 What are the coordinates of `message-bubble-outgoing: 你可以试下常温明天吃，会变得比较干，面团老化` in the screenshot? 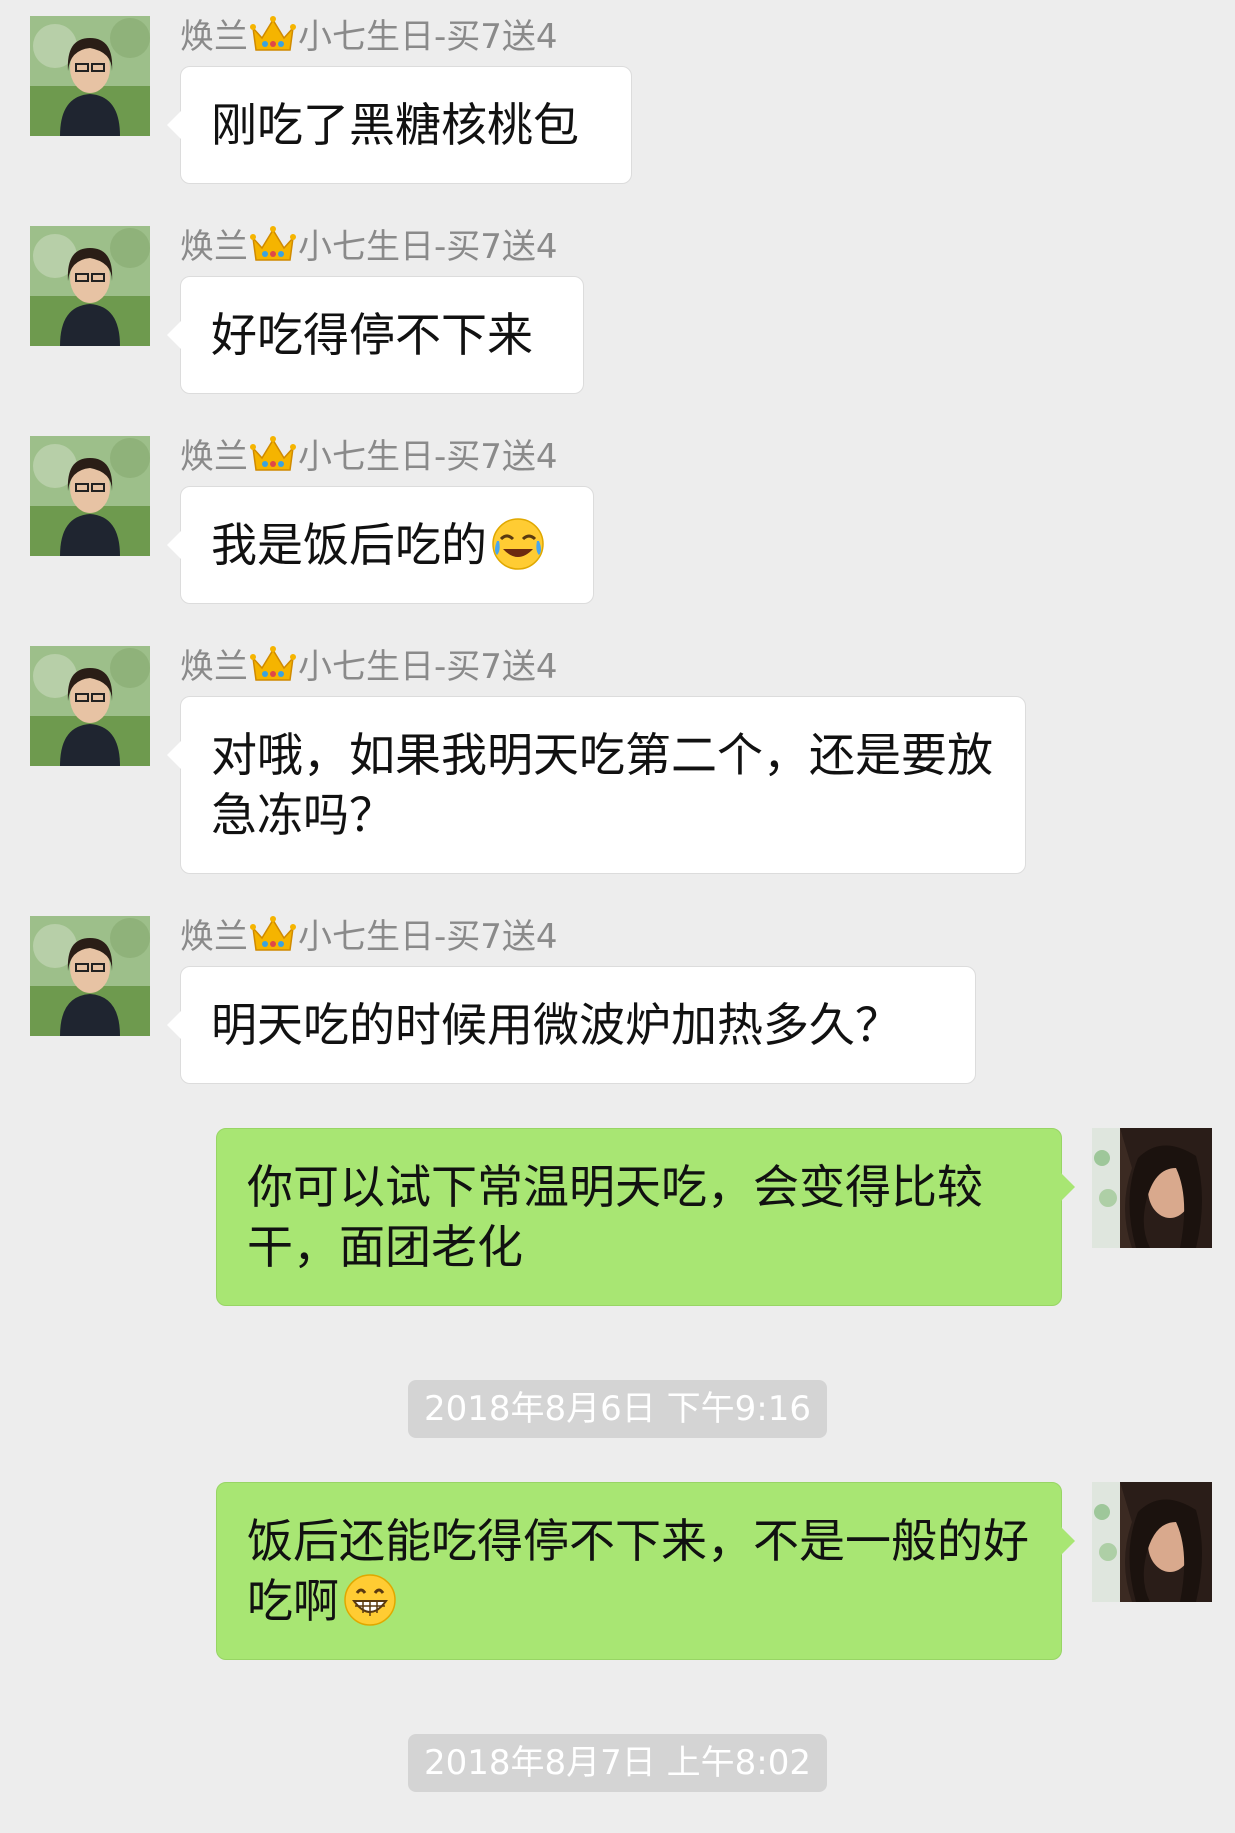 It's located at (645, 1217).